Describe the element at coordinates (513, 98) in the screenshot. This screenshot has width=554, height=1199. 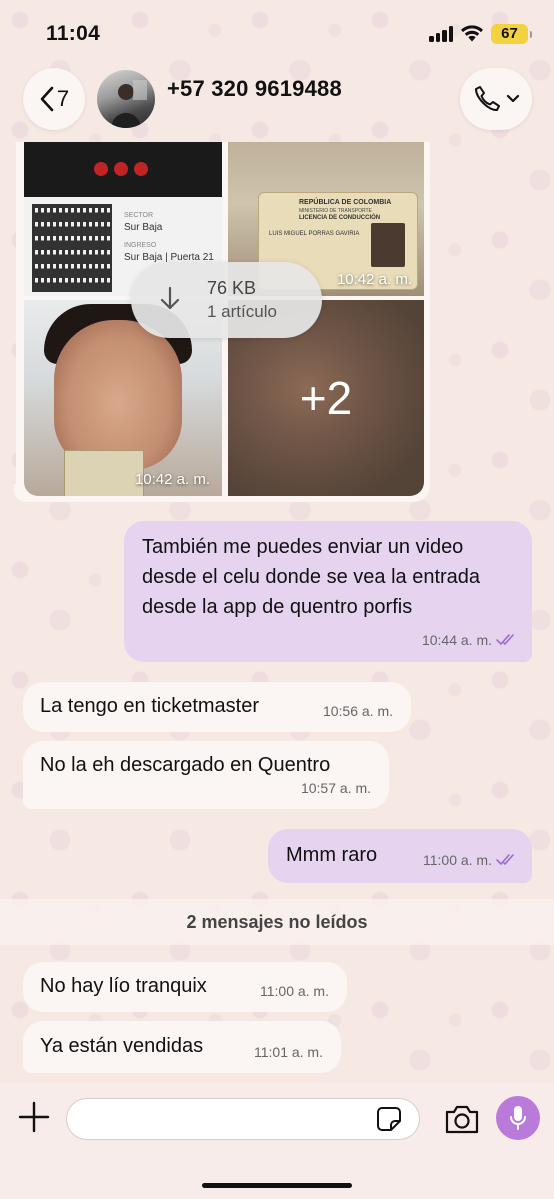
I see `chevron-down-icon` at that location.